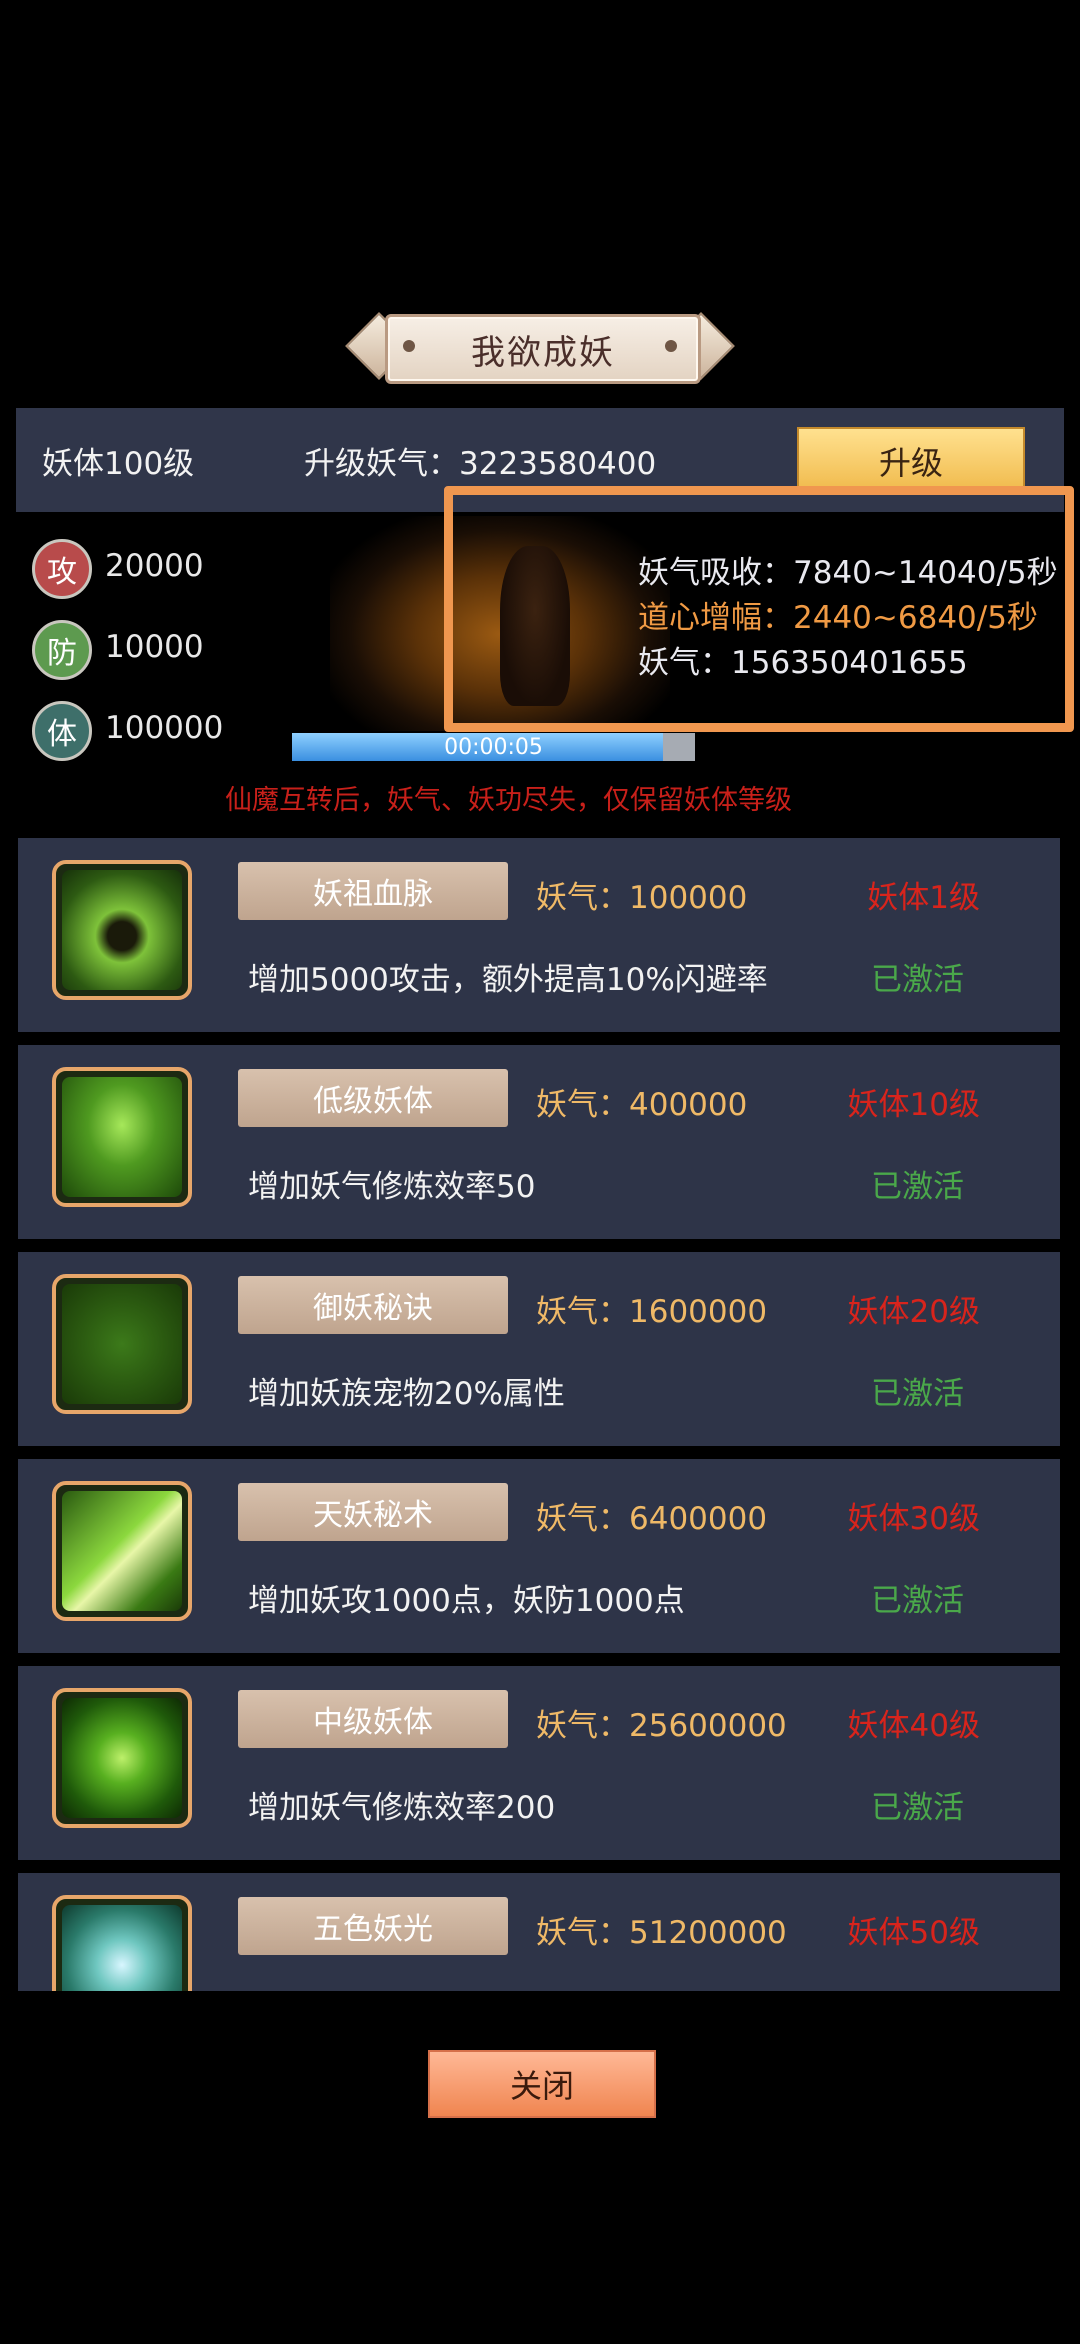 The height and width of the screenshot is (2344, 1080). What do you see at coordinates (642, 1105) in the screenshot?
I see `skill-cost: 妖气：400000` at bounding box center [642, 1105].